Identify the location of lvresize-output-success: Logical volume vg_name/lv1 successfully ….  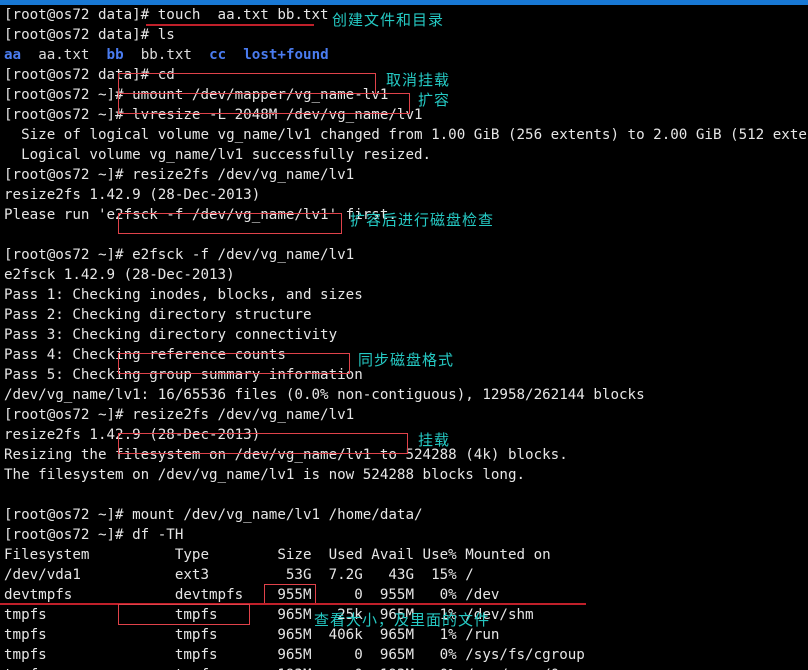
(218, 155).